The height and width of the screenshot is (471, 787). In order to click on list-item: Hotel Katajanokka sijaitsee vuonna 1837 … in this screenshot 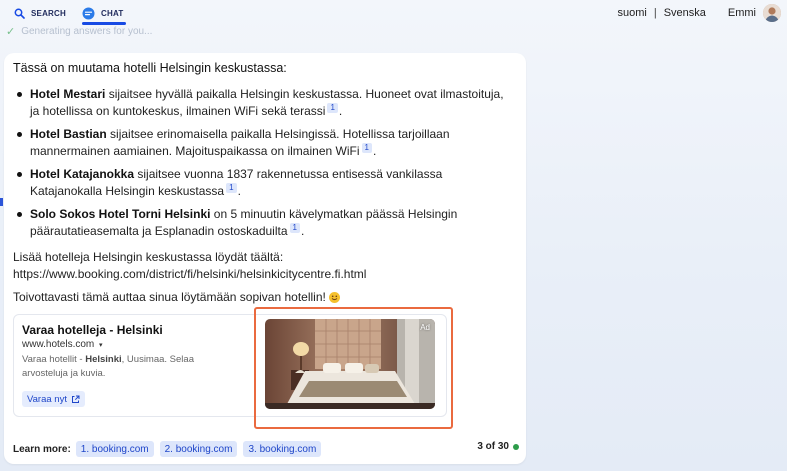, I will do `click(262, 182)`.